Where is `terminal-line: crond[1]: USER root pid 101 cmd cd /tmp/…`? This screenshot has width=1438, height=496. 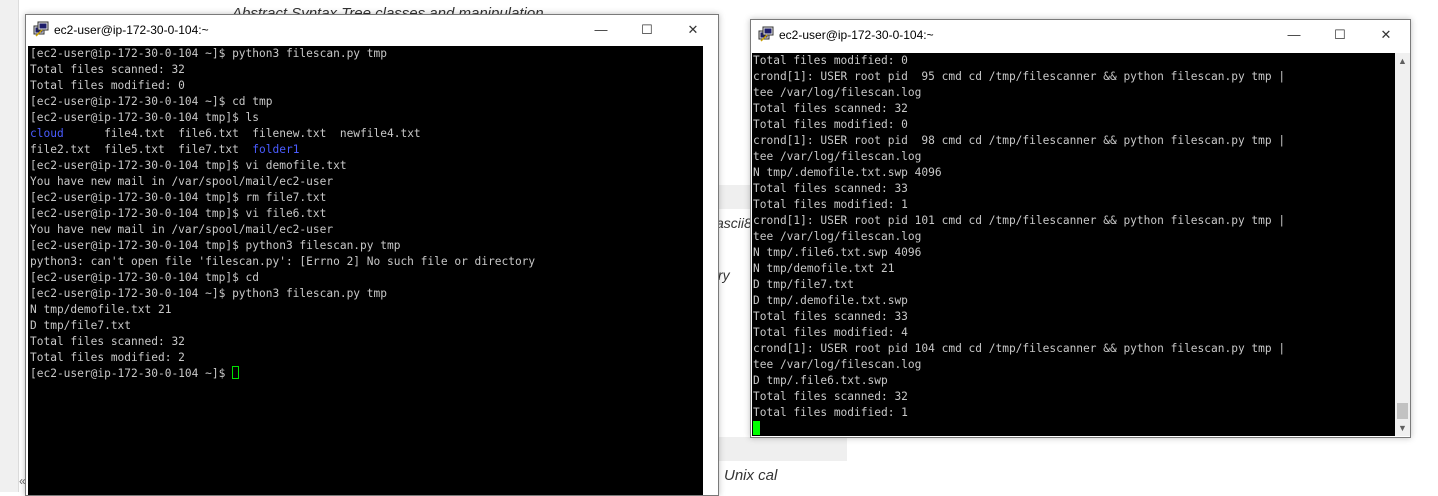
terminal-line: crond[1]: USER root pid 101 cmd cd /tmp/… is located at coordinates (1019, 220).